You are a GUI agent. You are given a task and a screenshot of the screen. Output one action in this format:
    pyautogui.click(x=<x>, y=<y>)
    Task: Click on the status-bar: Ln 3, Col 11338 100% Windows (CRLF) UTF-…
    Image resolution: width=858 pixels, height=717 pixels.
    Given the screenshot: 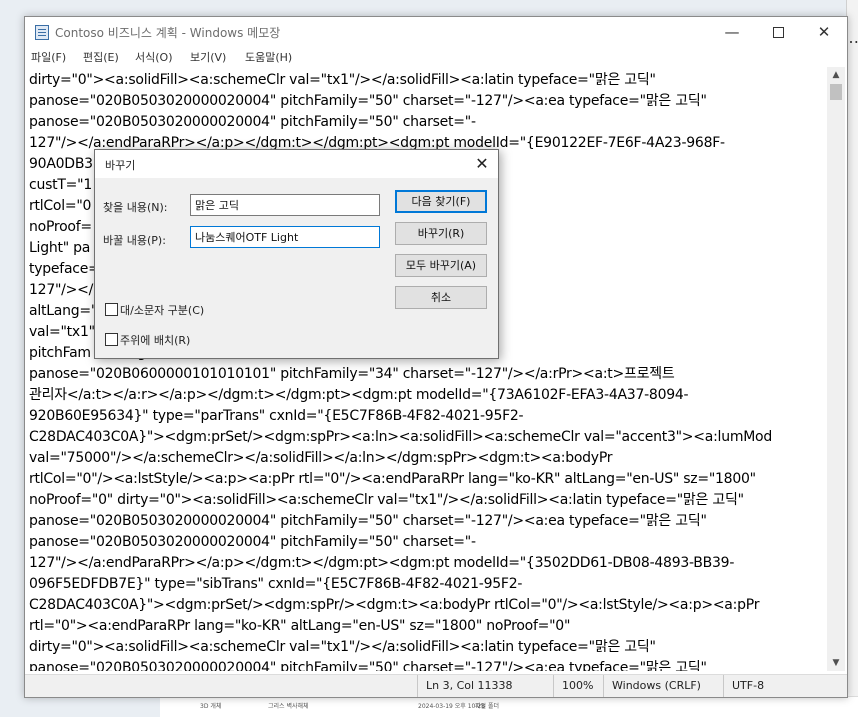 What is the action you would take?
    pyautogui.click(x=436, y=685)
    